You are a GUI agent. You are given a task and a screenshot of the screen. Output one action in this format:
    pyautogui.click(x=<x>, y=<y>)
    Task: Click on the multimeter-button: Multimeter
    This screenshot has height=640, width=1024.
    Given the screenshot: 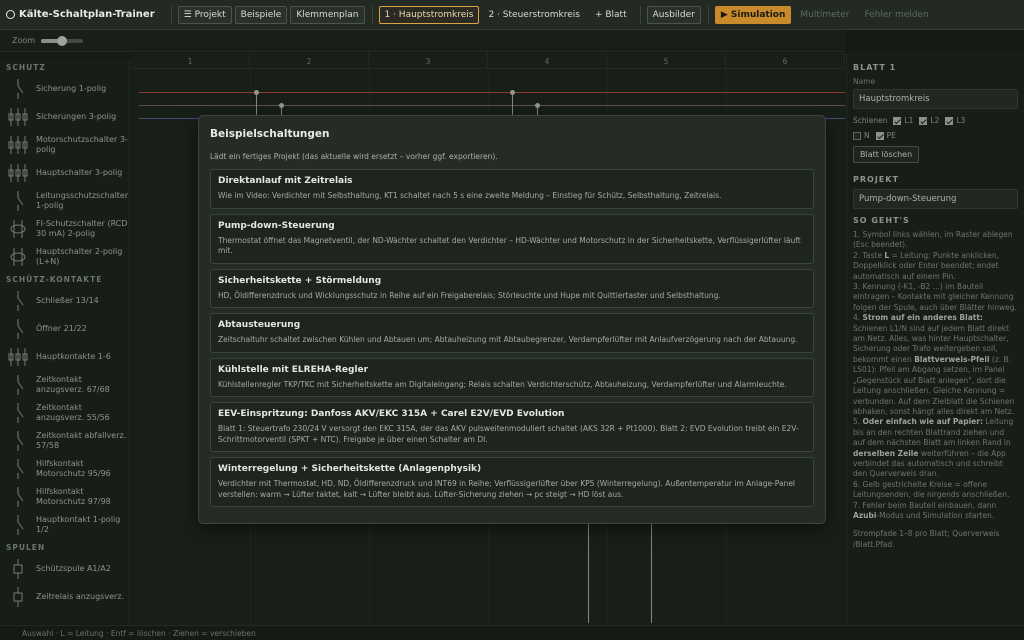 What is the action you would take?
    pyautogui.click(x=824, y=15)
    